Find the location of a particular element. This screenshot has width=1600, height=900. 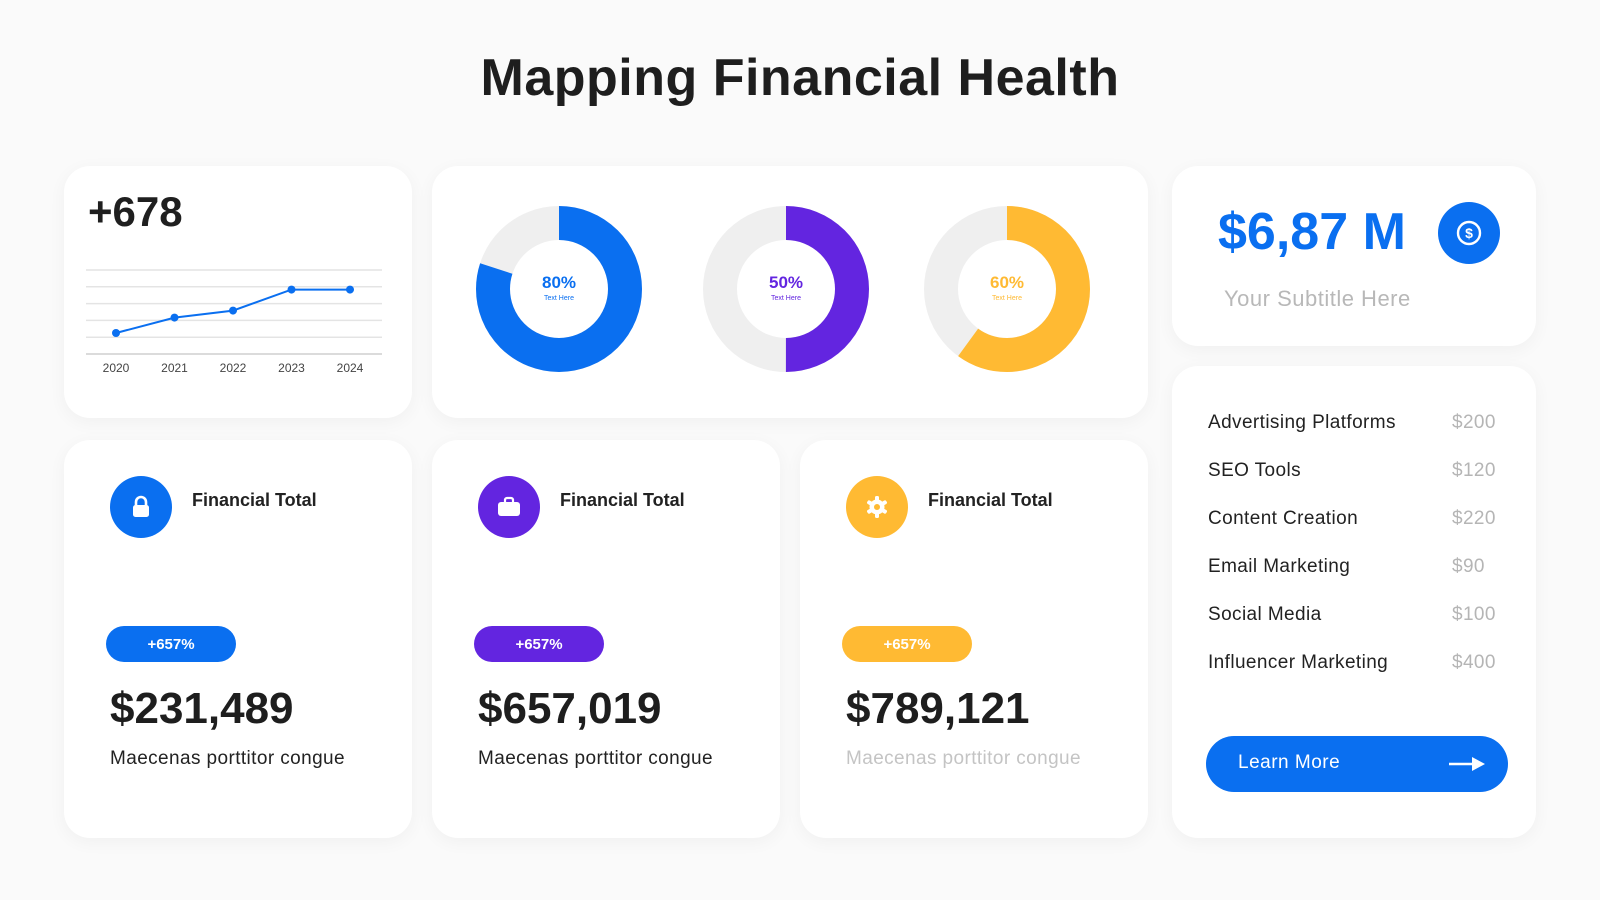

revenue-card: $6,87 M $ Your Subtitle Here is located at coordinates (1354, 256).